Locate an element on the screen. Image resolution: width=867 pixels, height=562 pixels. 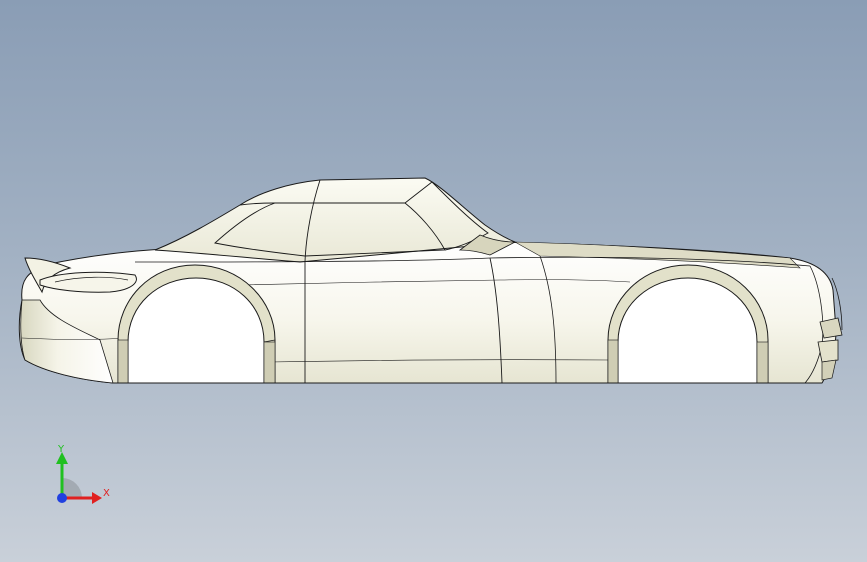
front-arch-right-fill is located at coordinates (762, 362).